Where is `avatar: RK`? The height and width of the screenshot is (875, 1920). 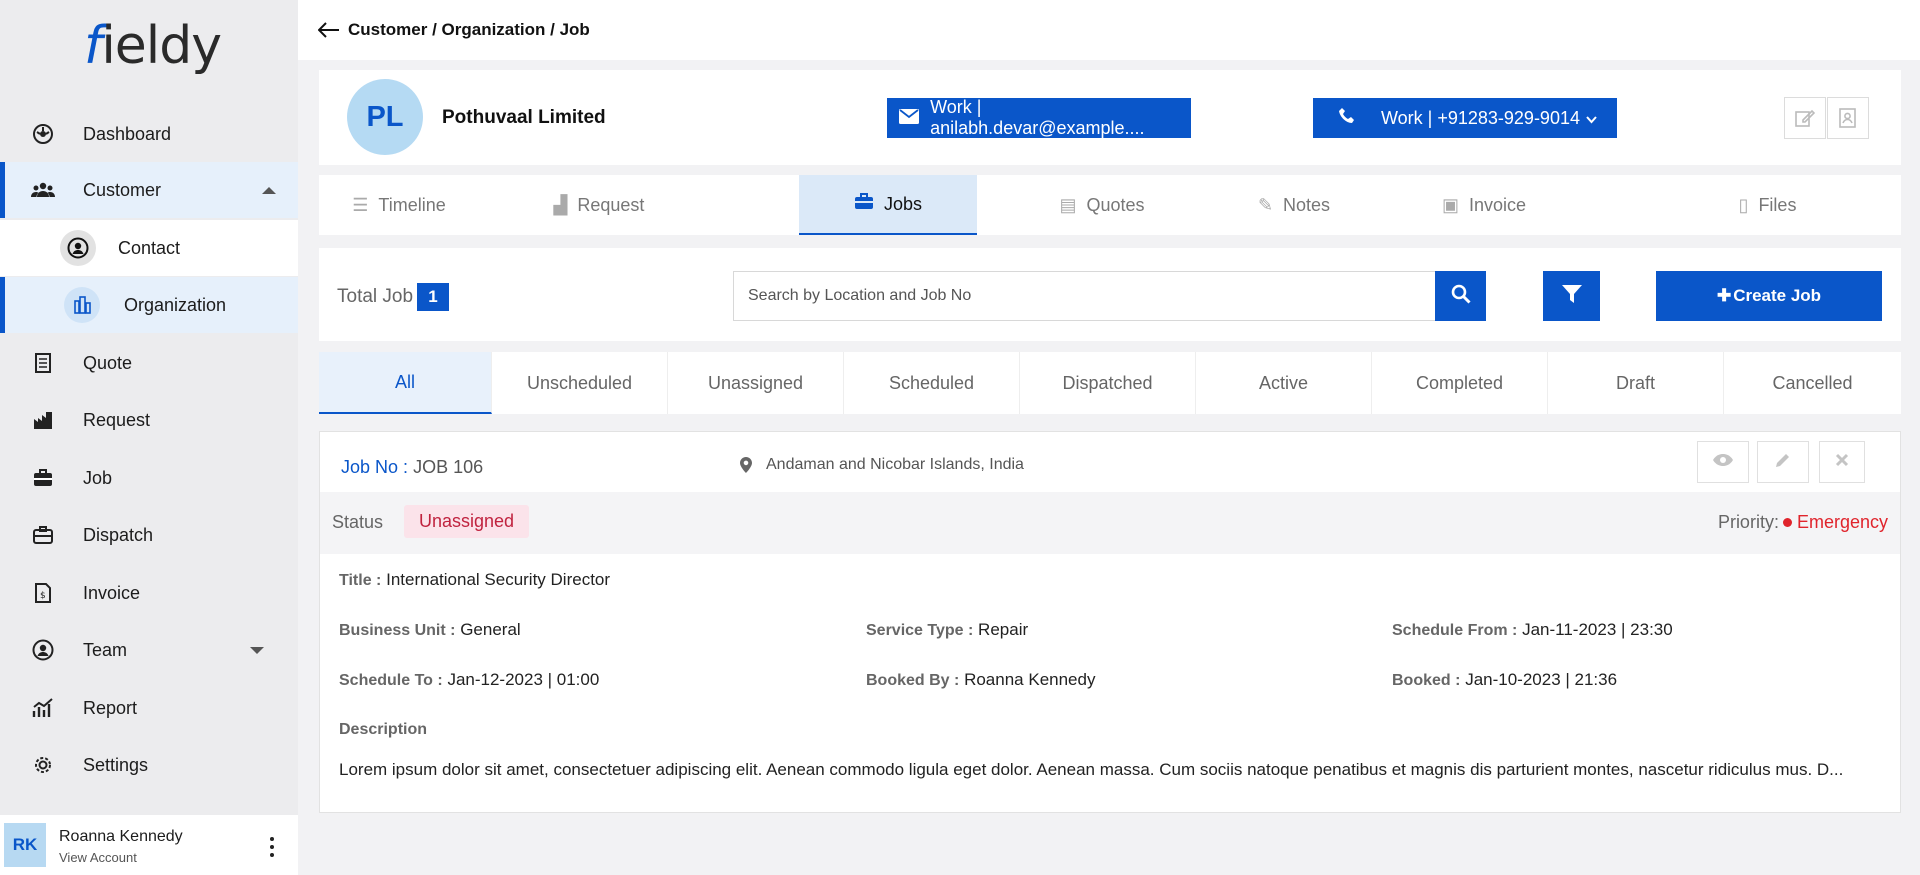 avatar: RK is located at coordinates (25, 845).